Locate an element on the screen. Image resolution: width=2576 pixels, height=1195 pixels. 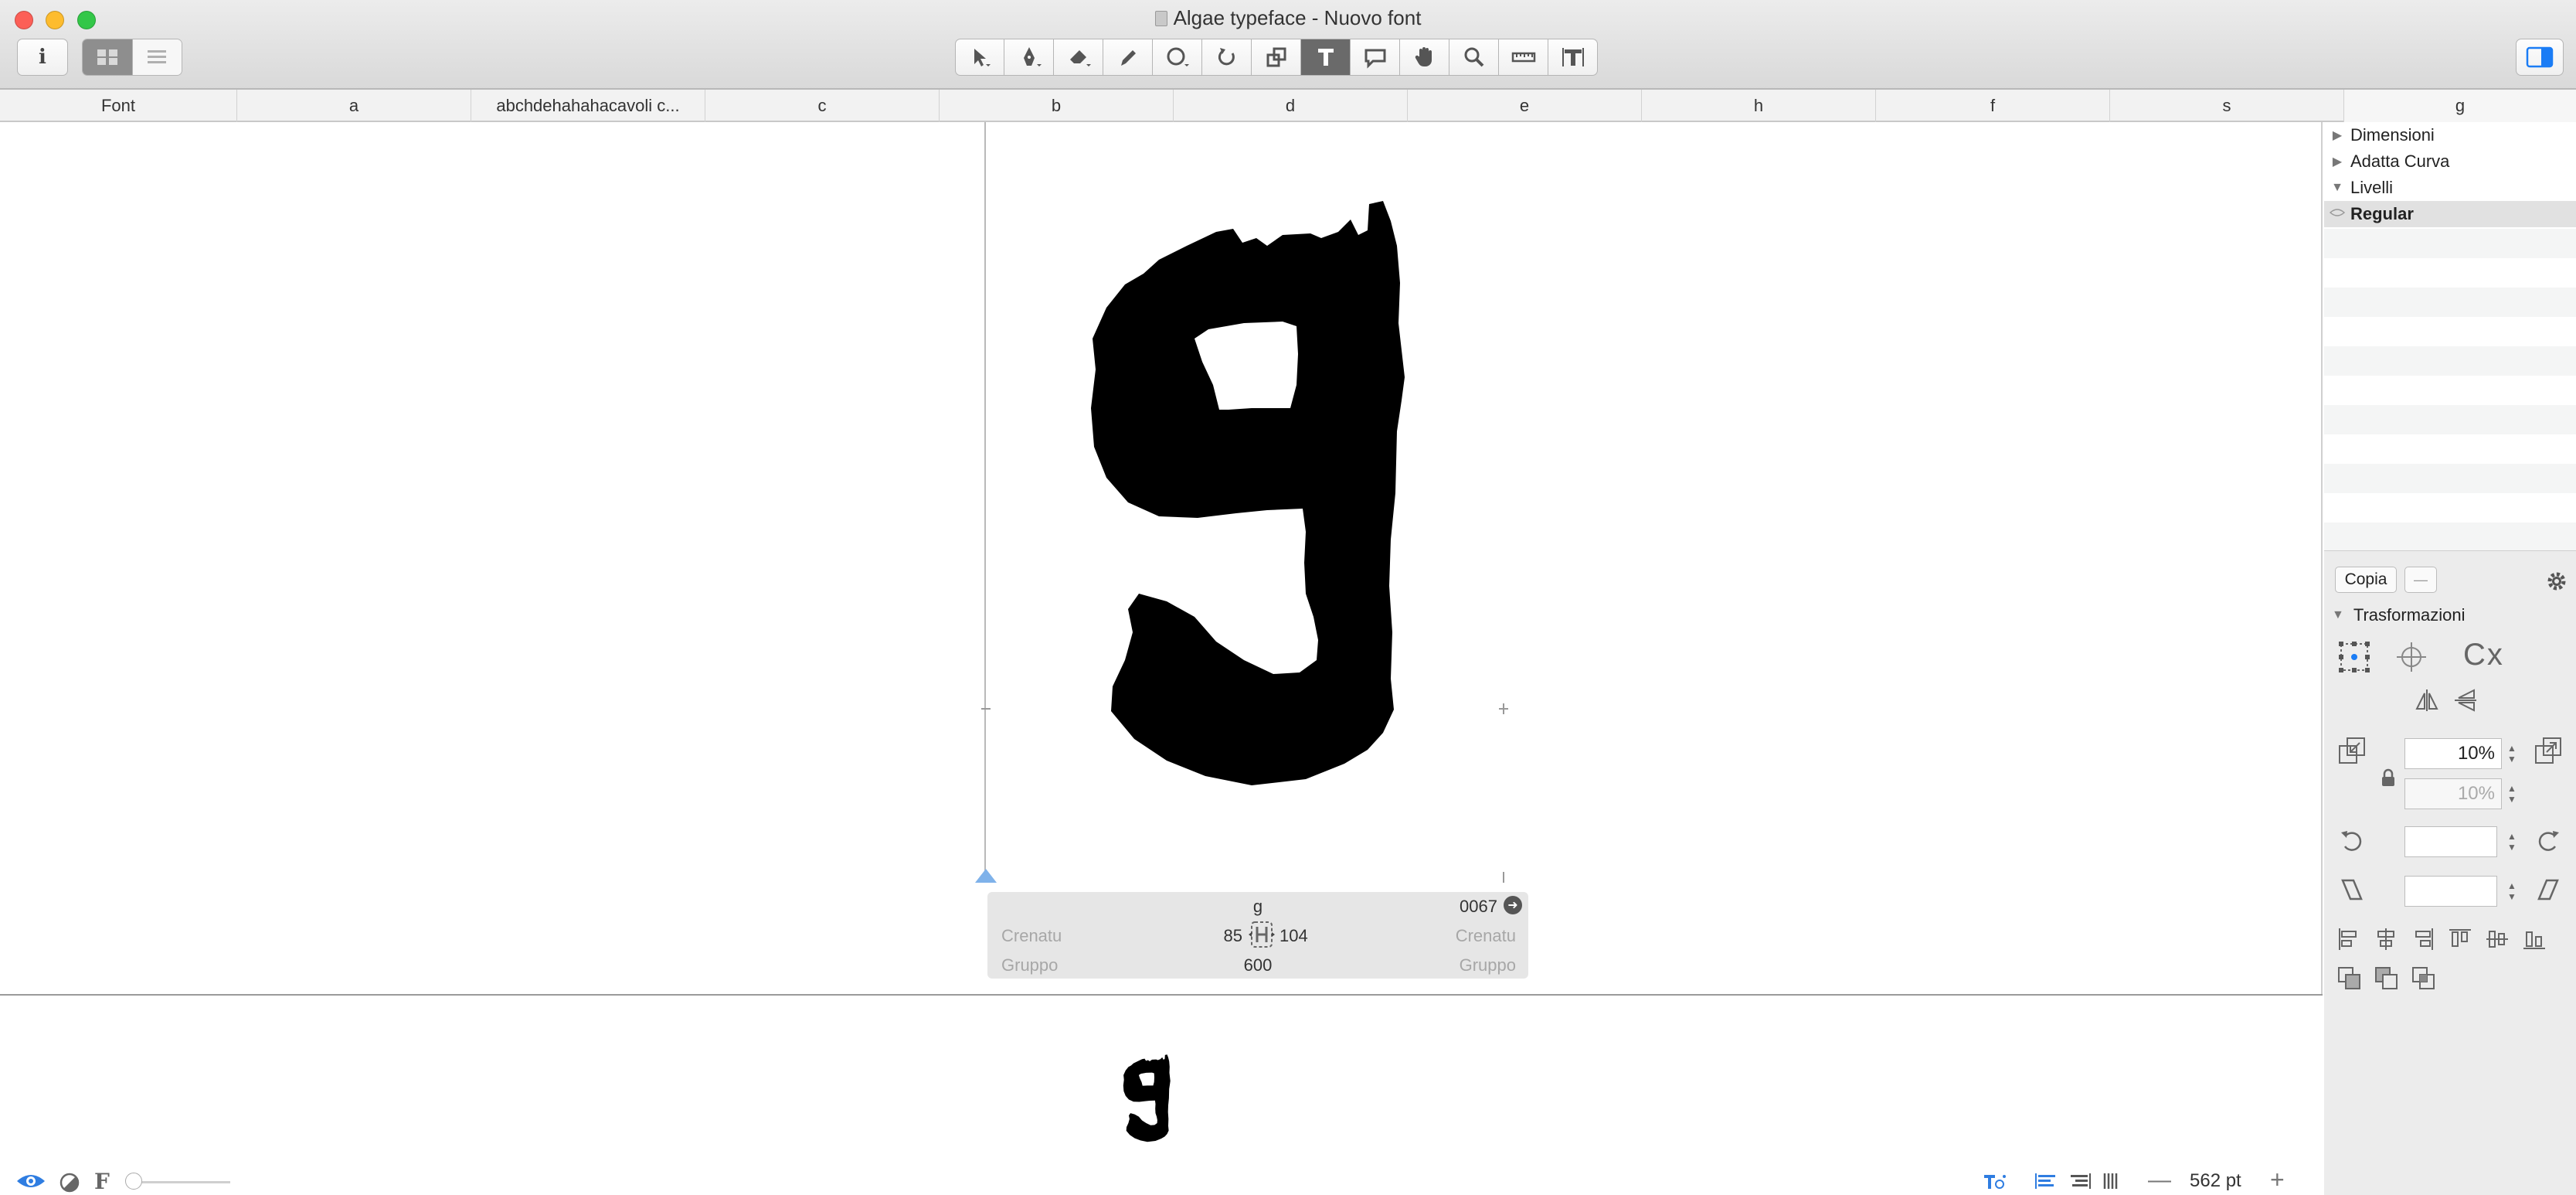
slant-left-icon is located at coordinates (2352, 890).